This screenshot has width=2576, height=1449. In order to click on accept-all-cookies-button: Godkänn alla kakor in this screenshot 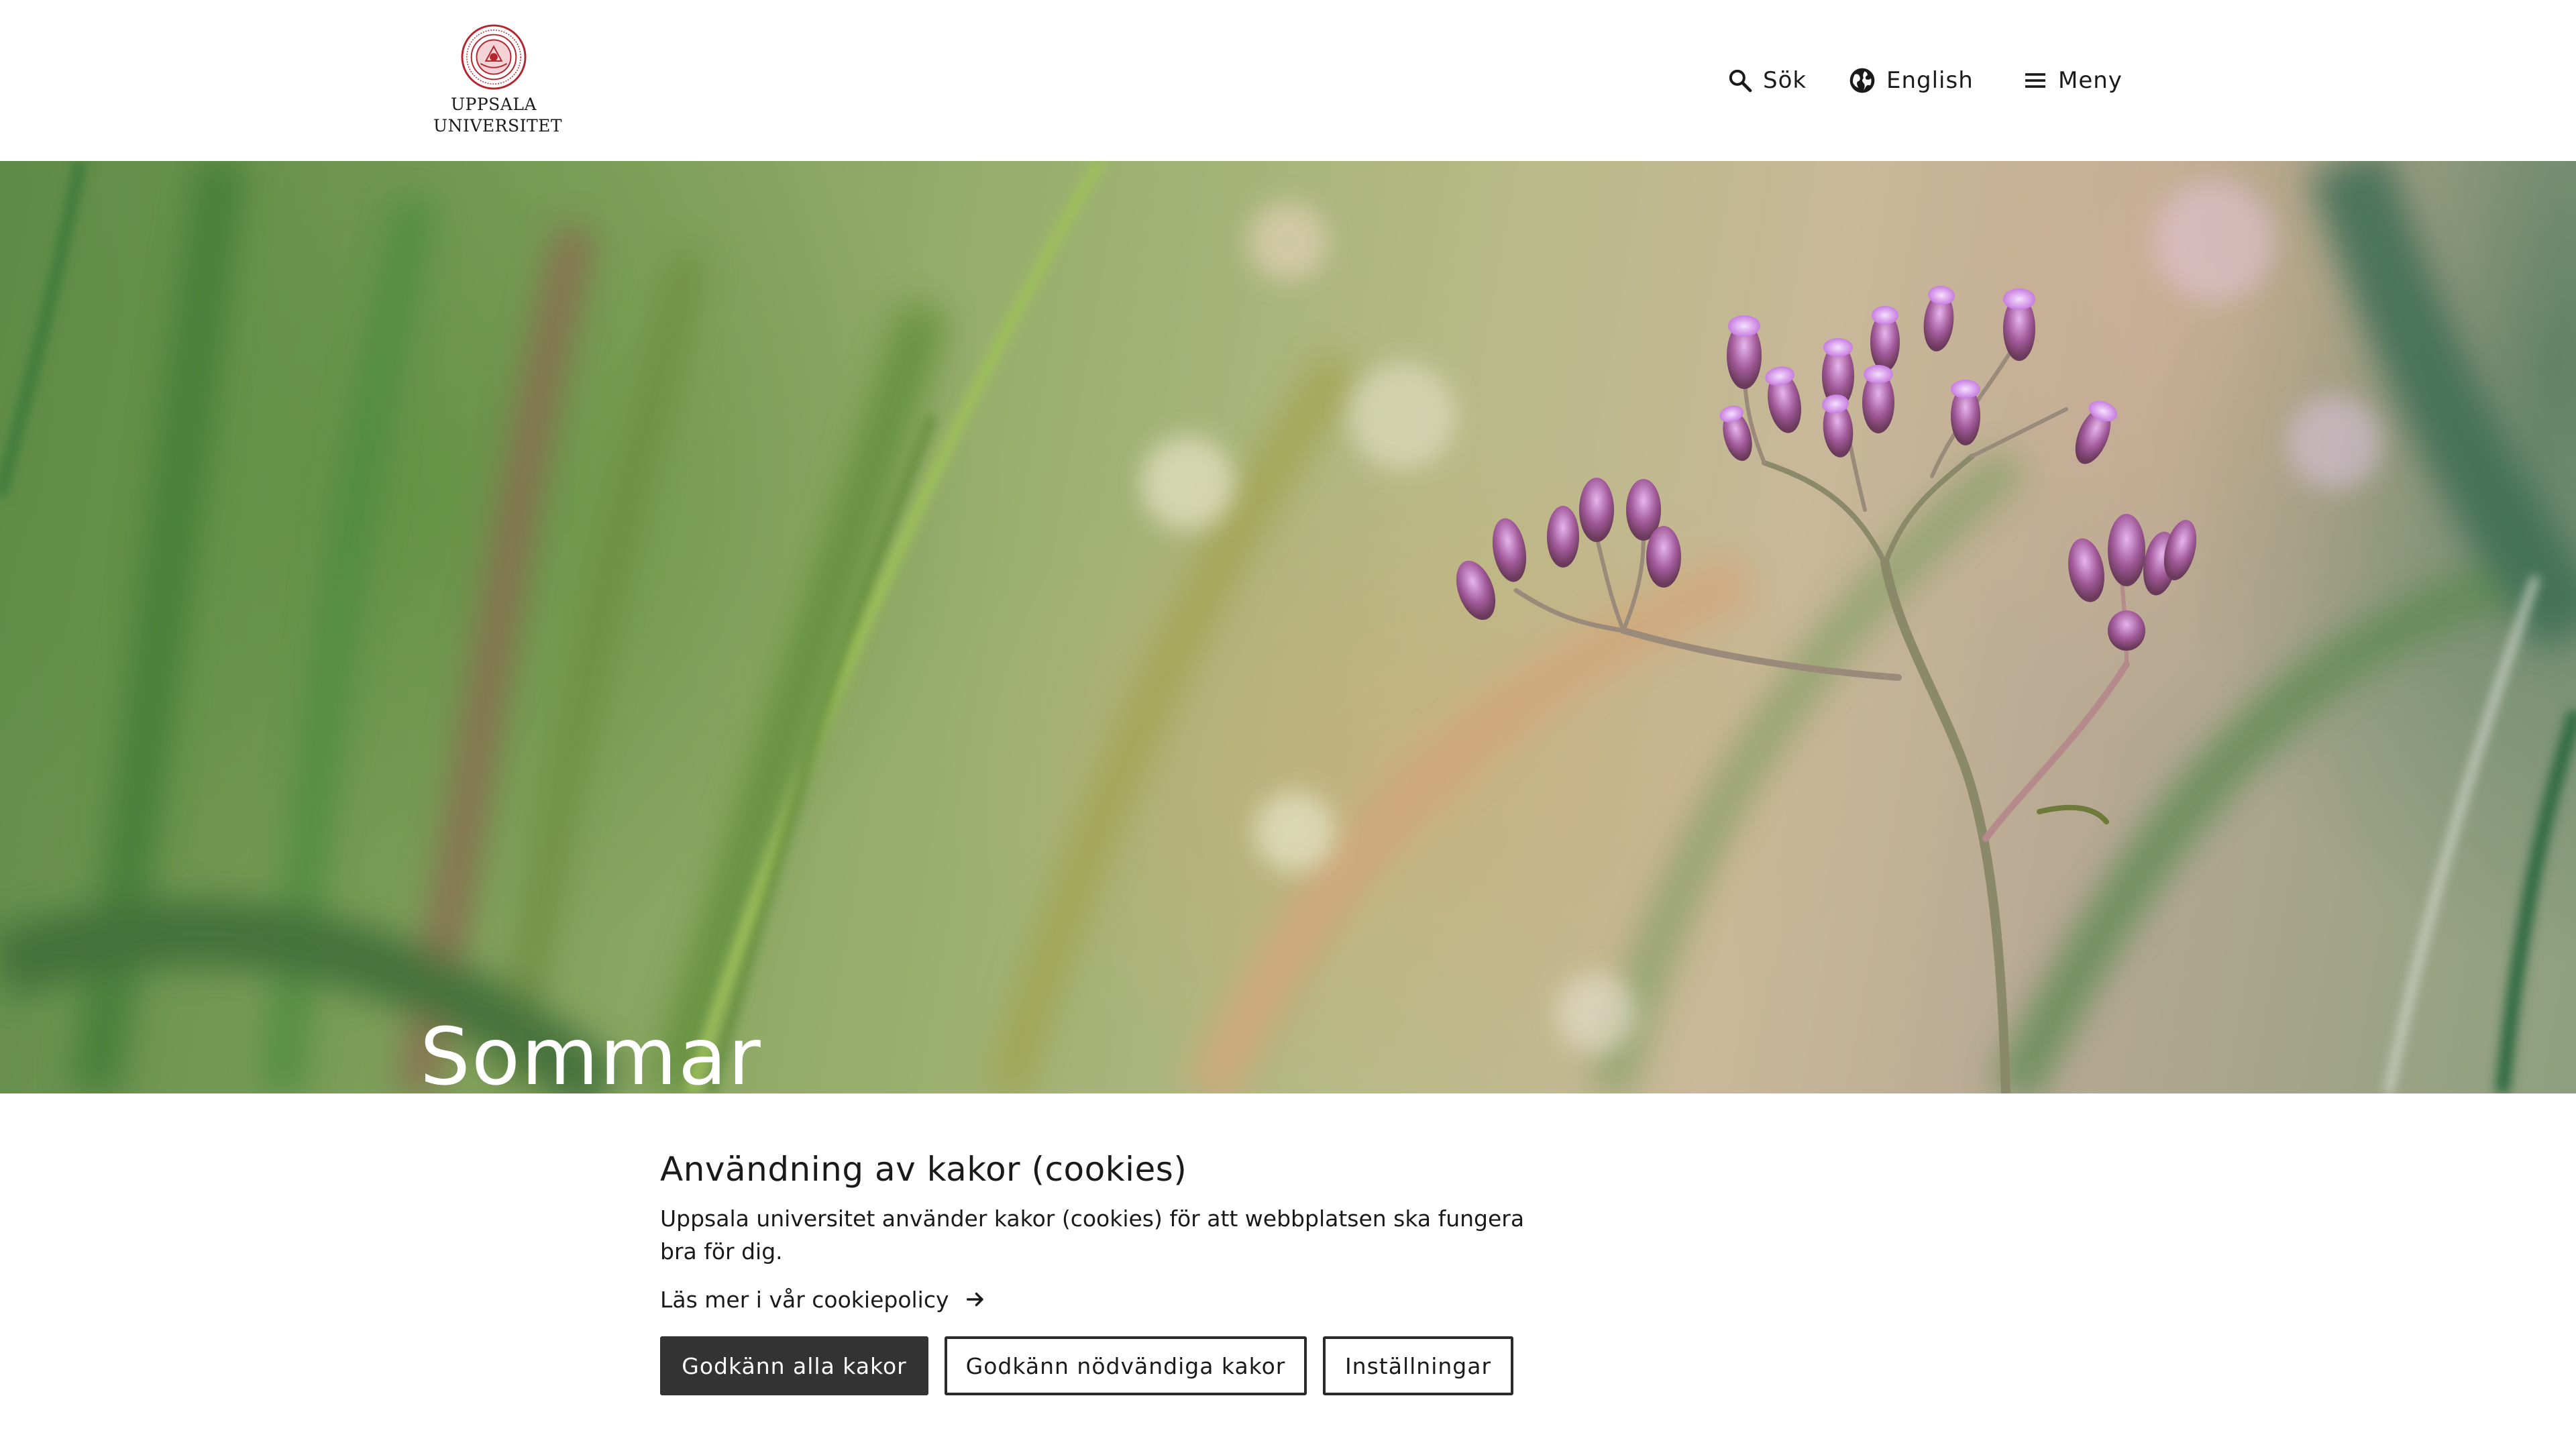, I will do `click(794, 1365)`.